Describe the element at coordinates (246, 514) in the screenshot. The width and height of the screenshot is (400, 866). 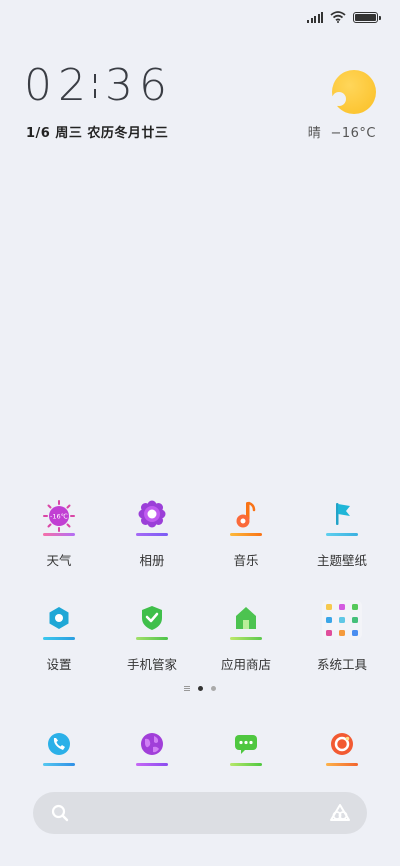
I see `music-icon` at that location.